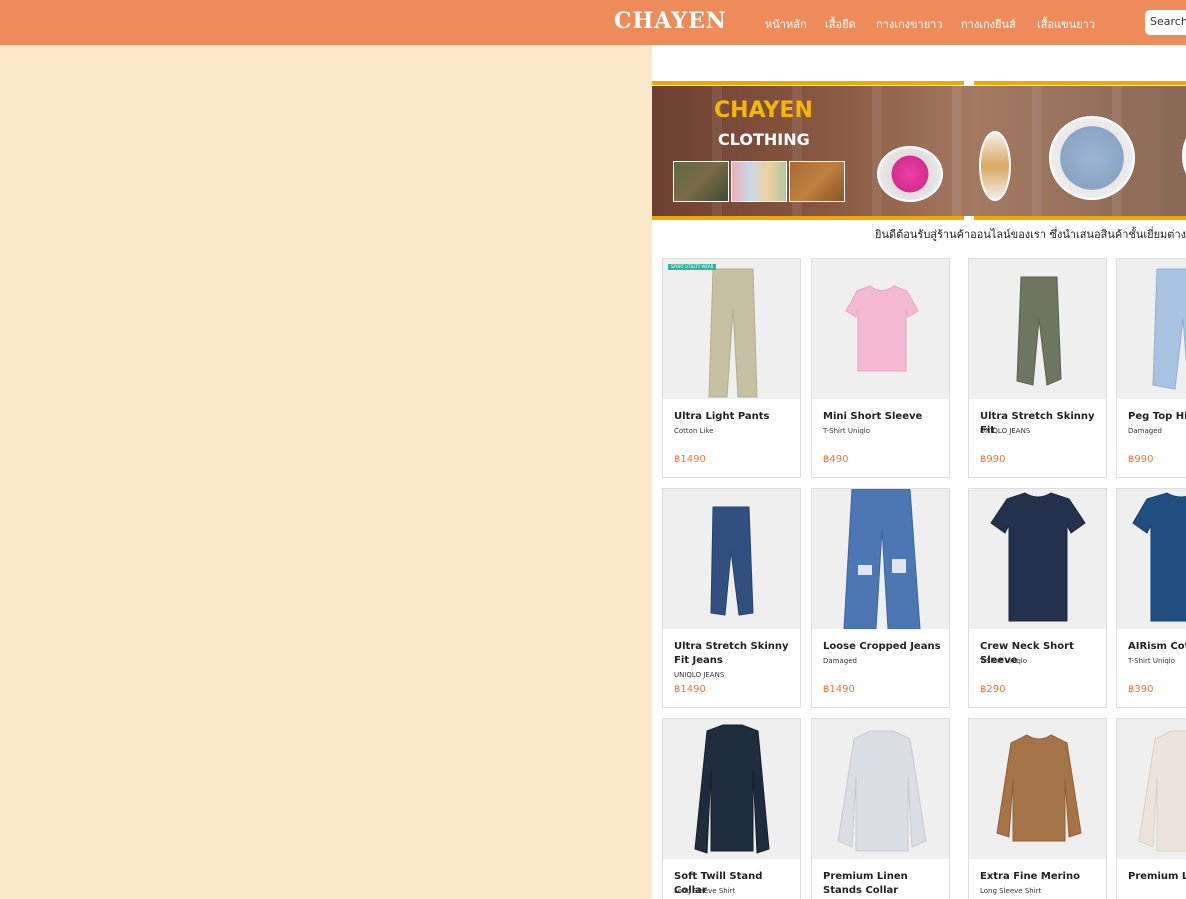 The height and width of the screenshot is (899, 1186). I want to click on banner-circle-top, so click(910, 174).